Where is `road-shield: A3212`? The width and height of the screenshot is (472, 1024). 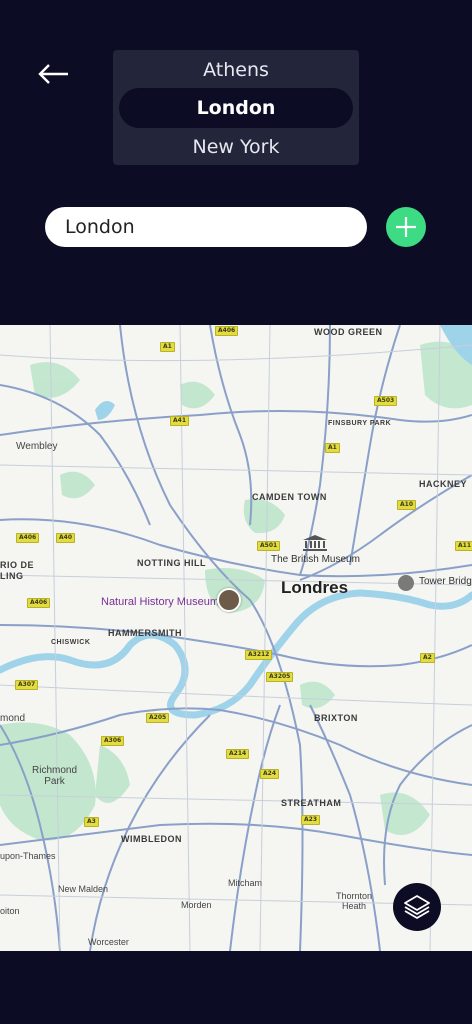 road-shield: A3212 is located at coordinates (259, 655).